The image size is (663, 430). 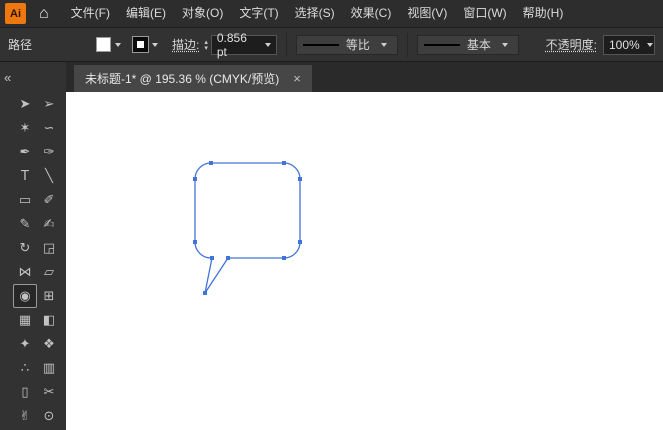 I want to click on mesh-tool: ▦, so click(x=25, y=320).